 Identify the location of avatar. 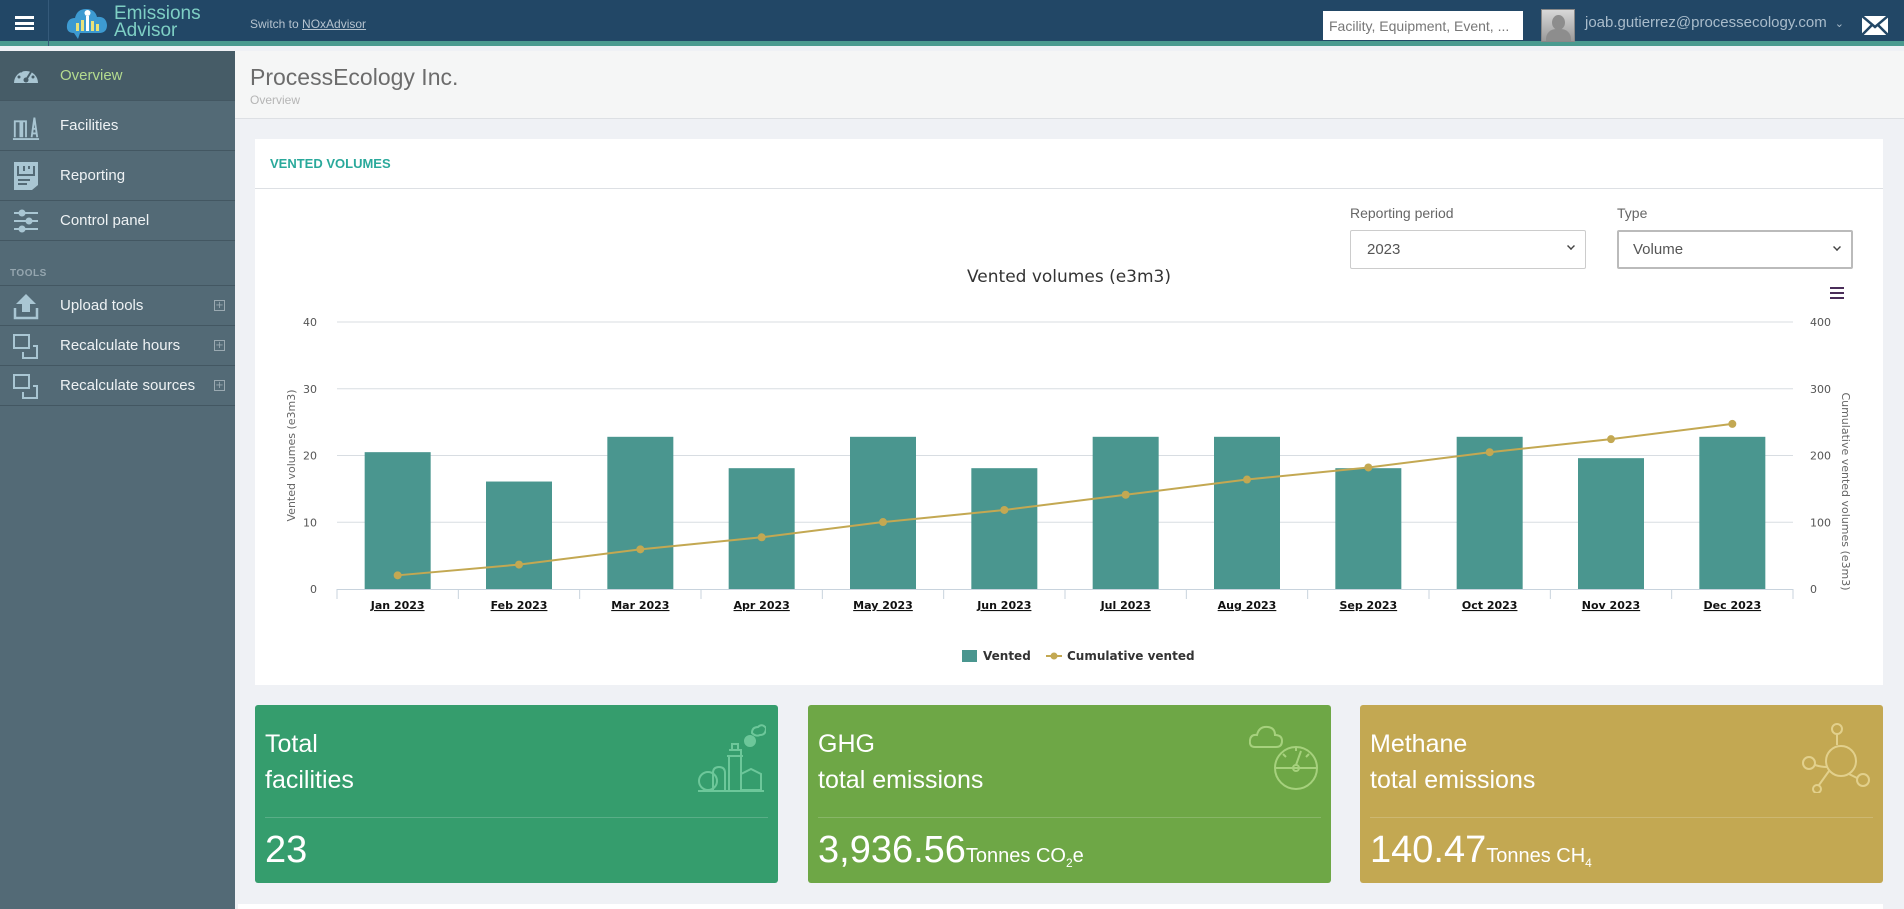
(1558, 25).